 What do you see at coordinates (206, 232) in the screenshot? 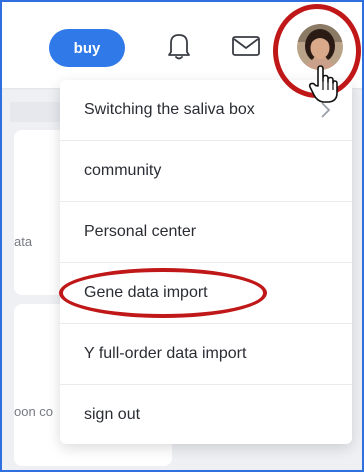
I see `menu-item-personal-center: Personal center` at bounding box center [206, 232].